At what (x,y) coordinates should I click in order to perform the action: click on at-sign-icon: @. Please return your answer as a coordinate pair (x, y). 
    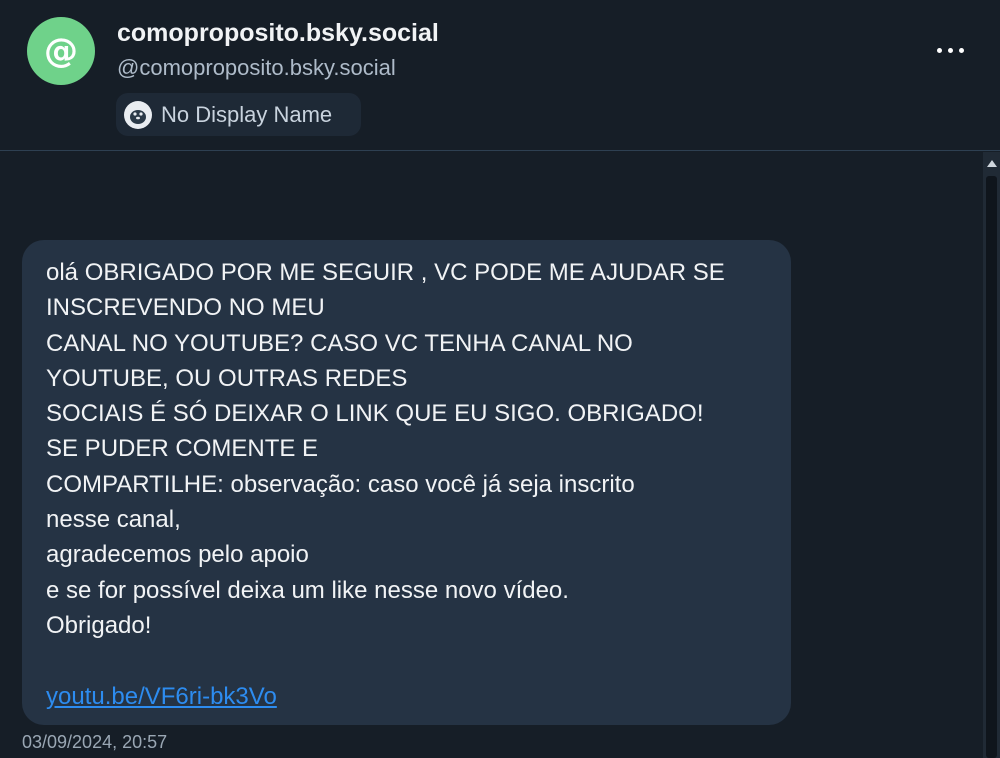
    Looking at the image, I should click on (61, 51).